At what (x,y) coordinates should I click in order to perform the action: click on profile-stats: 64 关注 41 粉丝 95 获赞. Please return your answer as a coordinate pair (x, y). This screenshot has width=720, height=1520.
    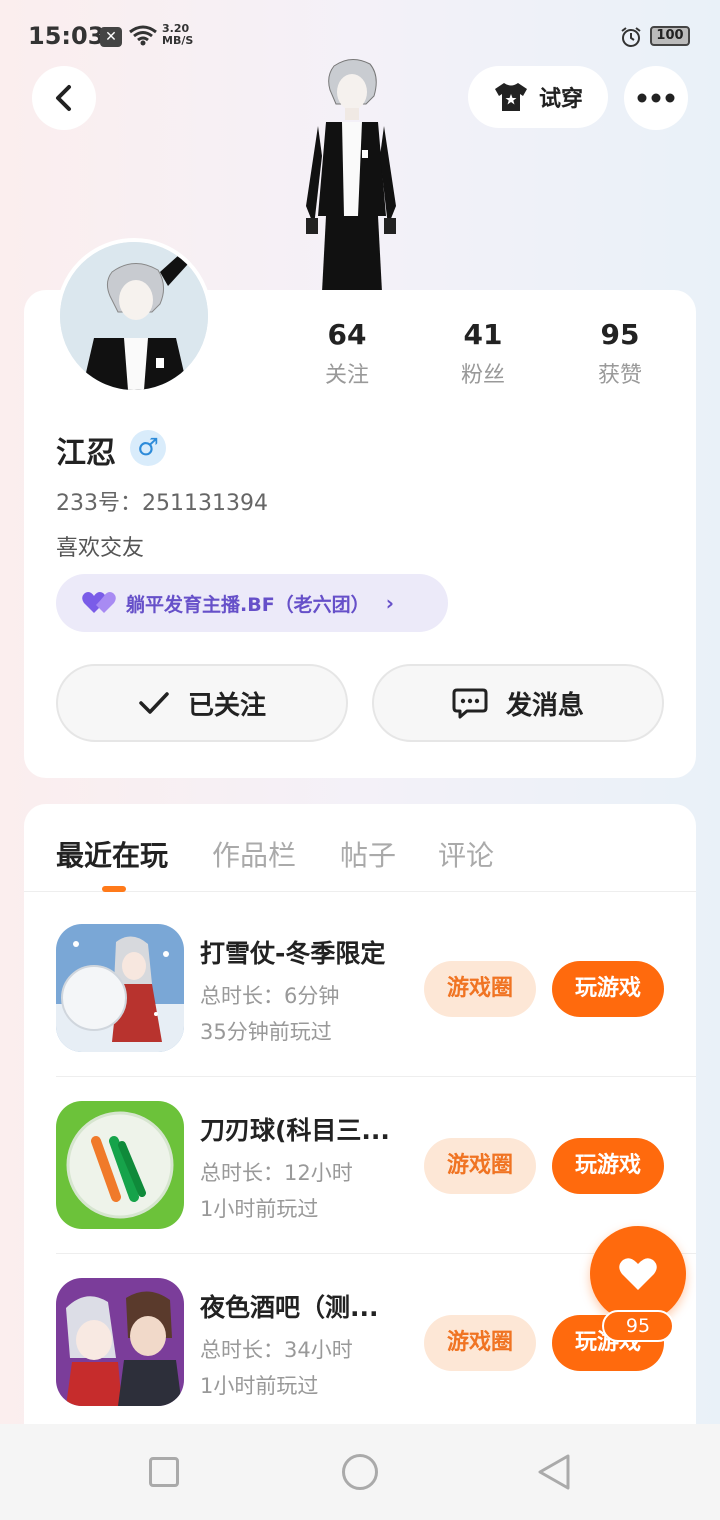
    Looking at the image, I should click on (480, 358).